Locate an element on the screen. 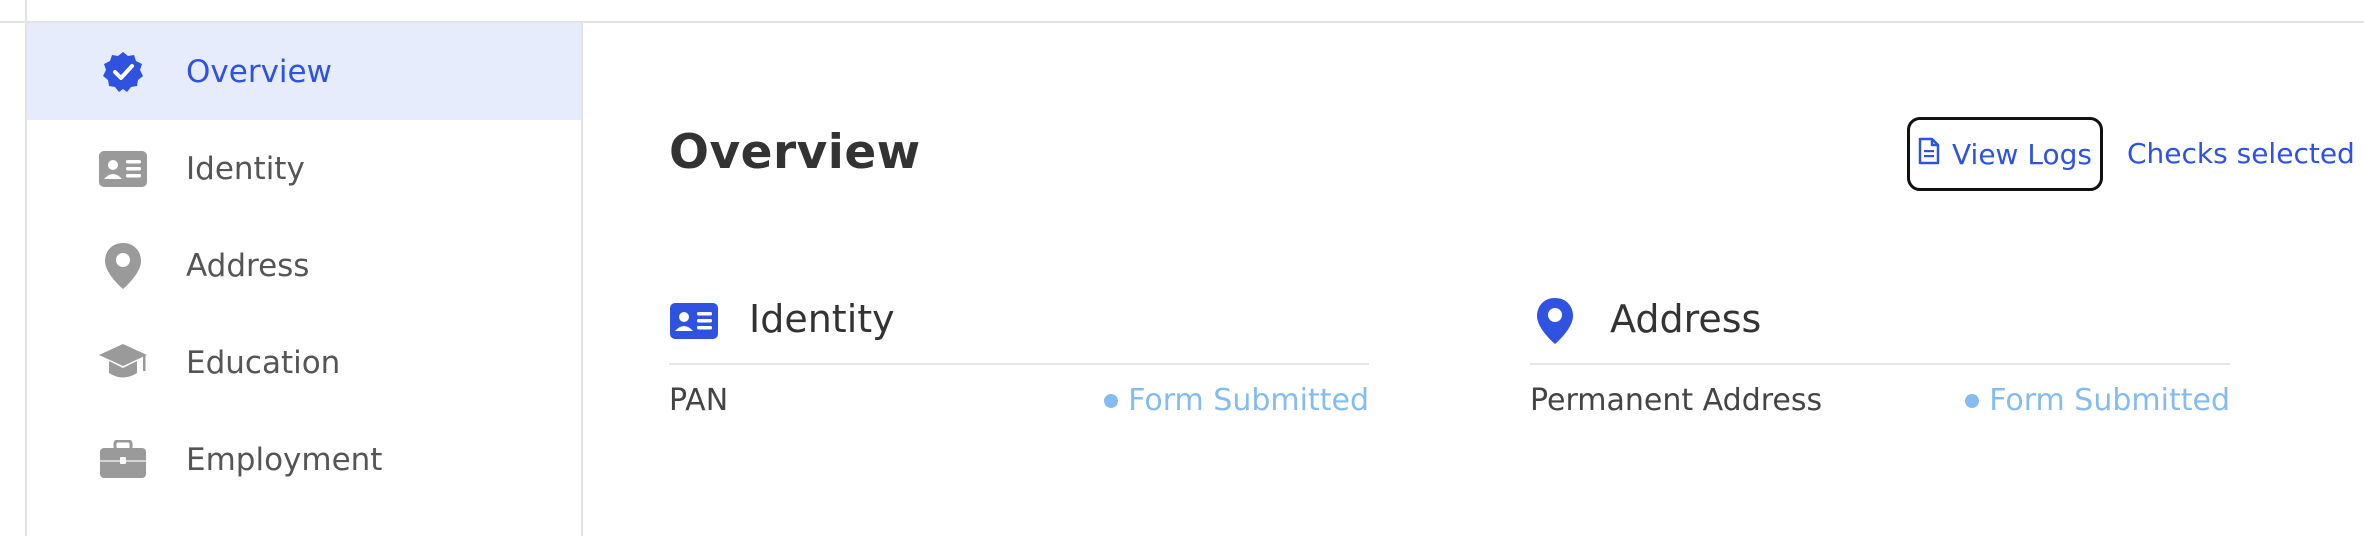 Image resolution: width=2364 pixels, height=536 pixels. sidebar-item-label: Identity is located at coordinates (245, 168).